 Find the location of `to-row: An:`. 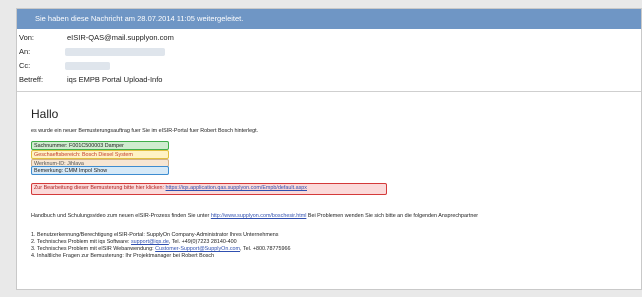

to-row: An: is located at coordinates (40, 51).